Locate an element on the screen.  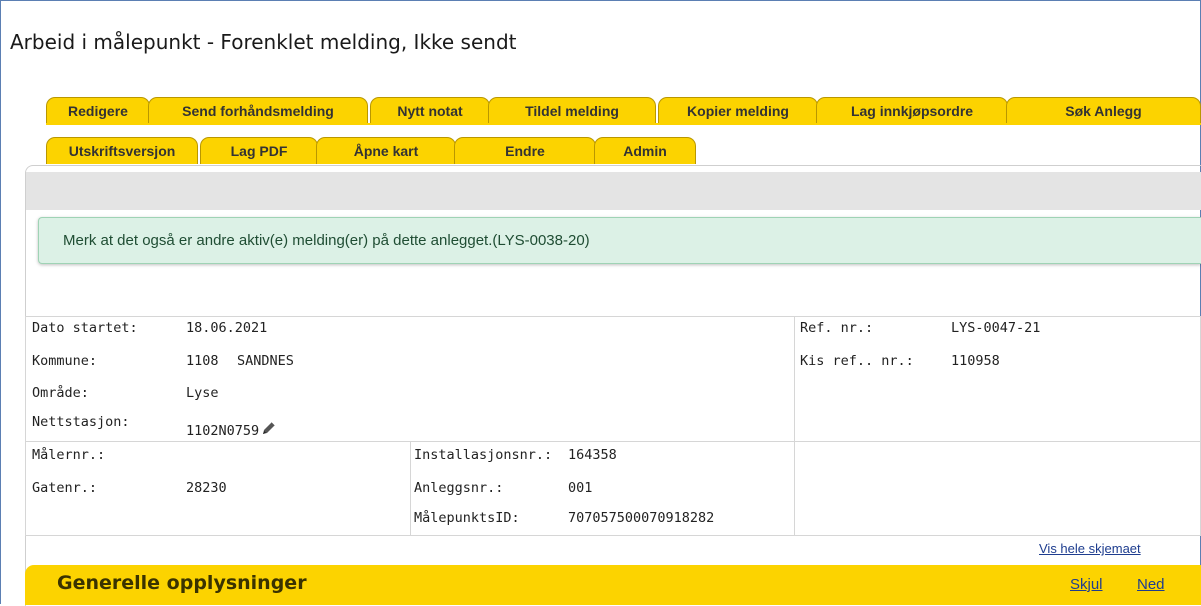
label-dato-startet: Dato startet: is located at coordinates (85, 328).